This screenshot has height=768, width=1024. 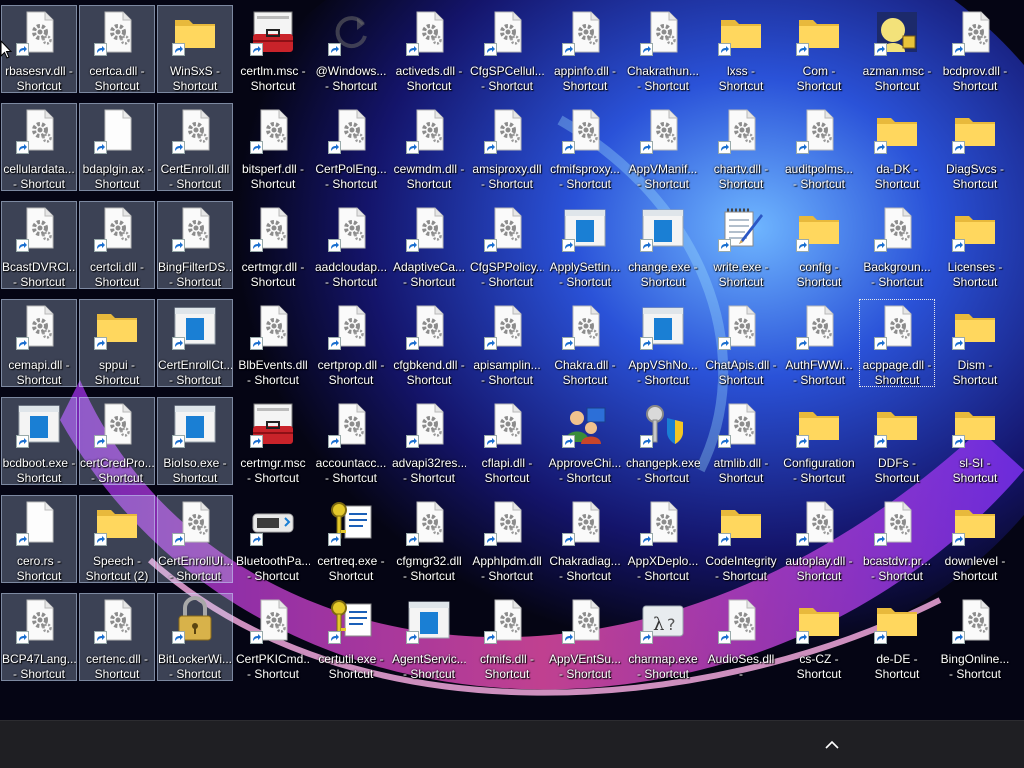 What do you see at coordinates (351, 637) in the screenshot?
I see `desktop-shortcut: certutil.exe - Shortcut` at bounding box center [351, 637].